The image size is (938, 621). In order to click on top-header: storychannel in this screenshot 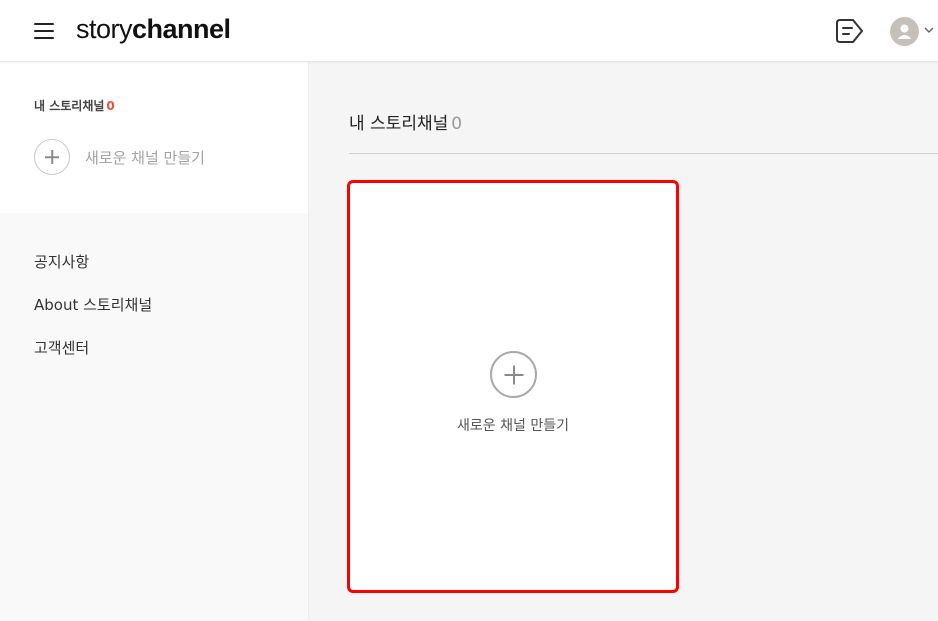, I will do `click(469, 31)`.